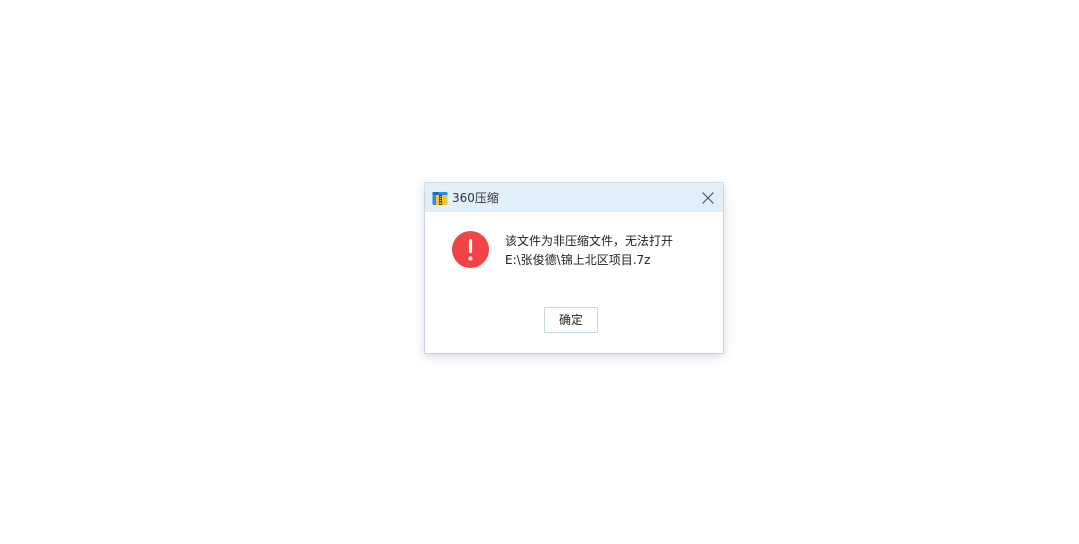 Image resolution: width=1079 pixels, height=544 pixels. I want to click on error-message: 该文件为非压缩文件，无法打开, so click(589, 241).